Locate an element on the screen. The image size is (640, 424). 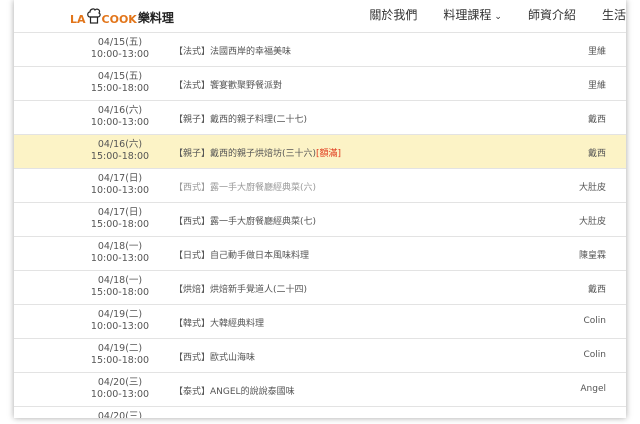
course-title: 【法式】饗宴歡聚野餐派對 is located at coordinates (228, 86).